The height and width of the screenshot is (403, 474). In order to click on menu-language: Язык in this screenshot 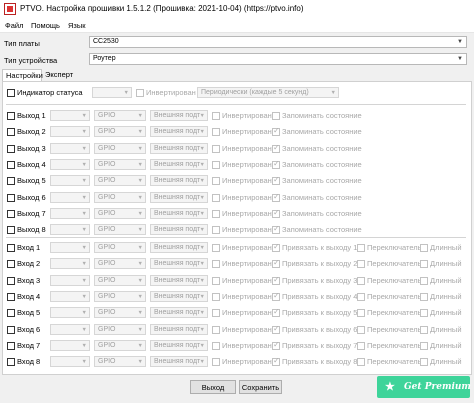, I will do `click(77, 25)`.